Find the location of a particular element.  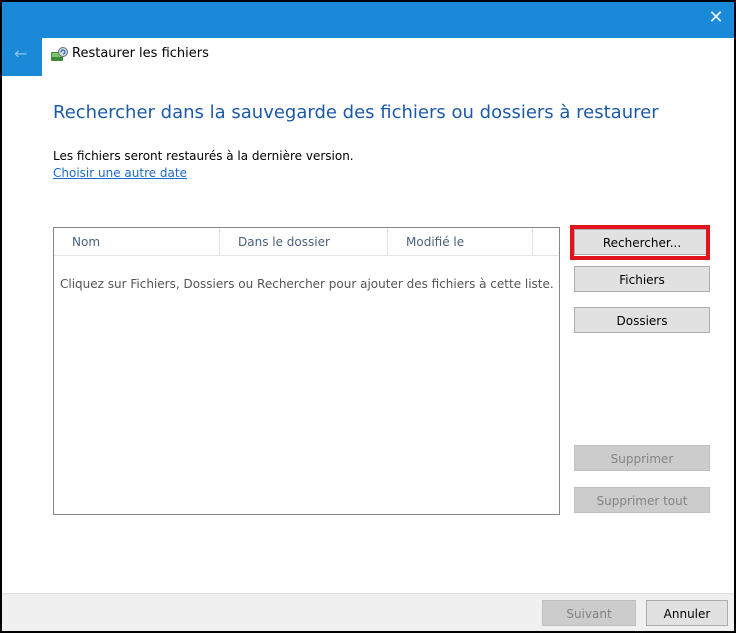

choose-other-date-link: Choisir une autre date is located at coordinates (120, 173).